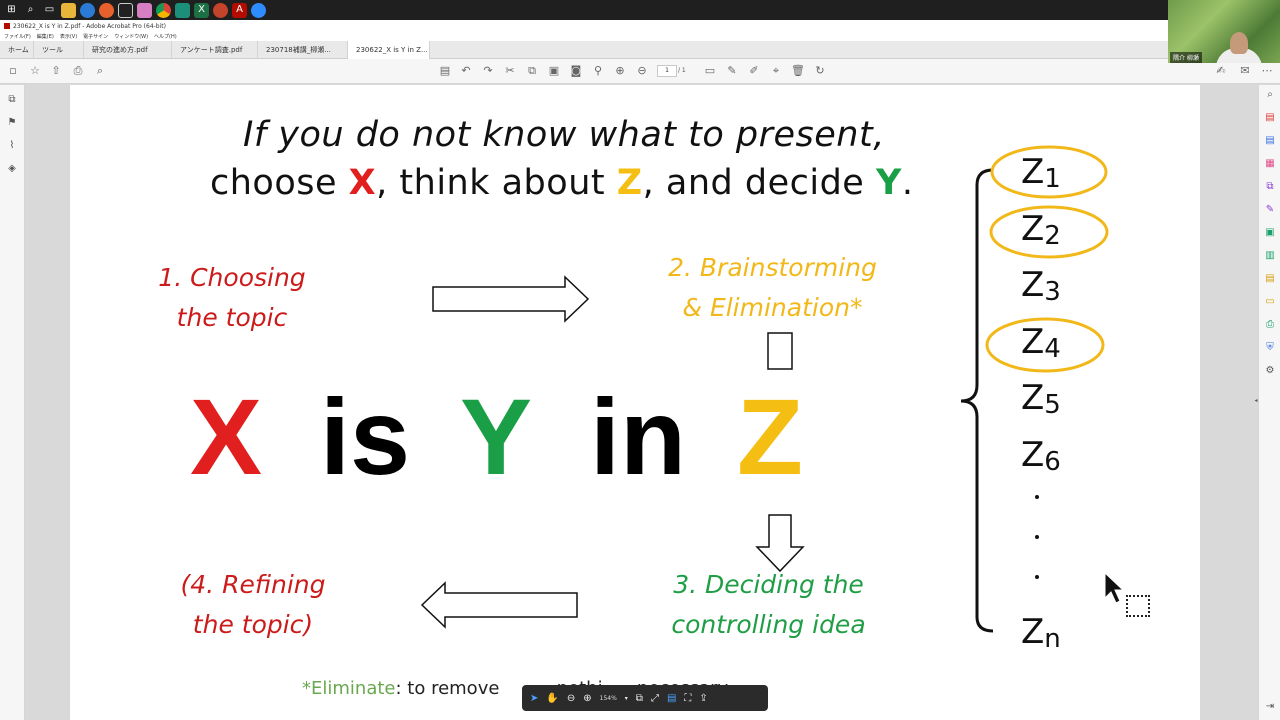 This screenshot has width=1280, height=720. What do you see at coordinates (754, 71) in the screenshot?
I see `highlight-icon: ✐` at bounding box center [754, 71].